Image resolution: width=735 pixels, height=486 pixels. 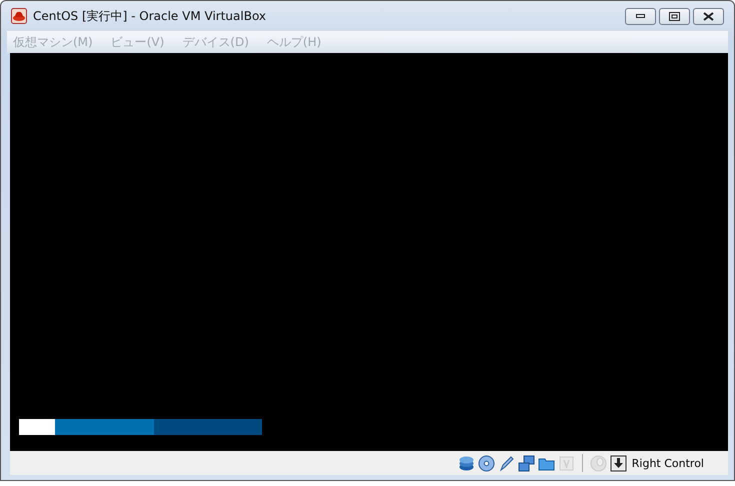 I want to click on disc-icon, so click(x=486, y=463).